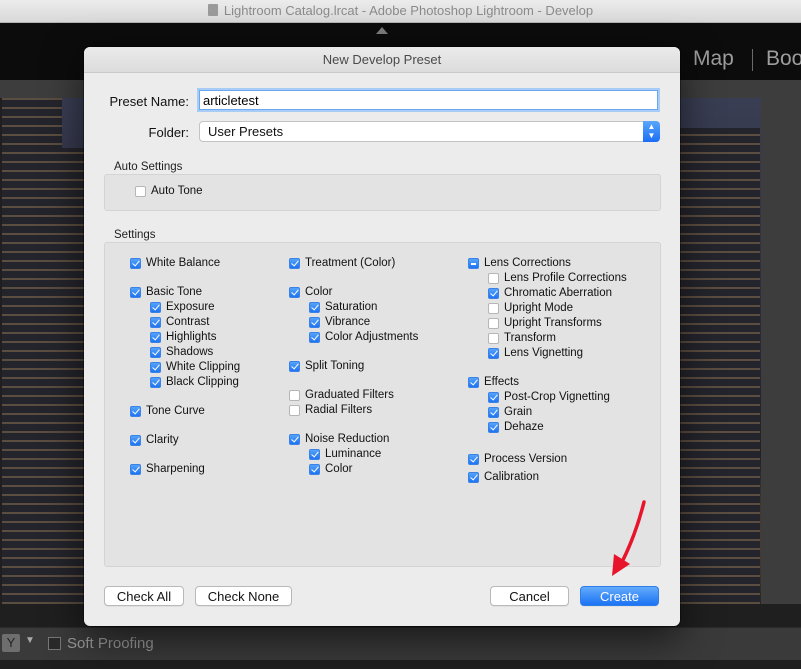  Describe the element at coordinates (530, 338) in the screenshot. I see `settings-checkbox-label: Transform` at that location.